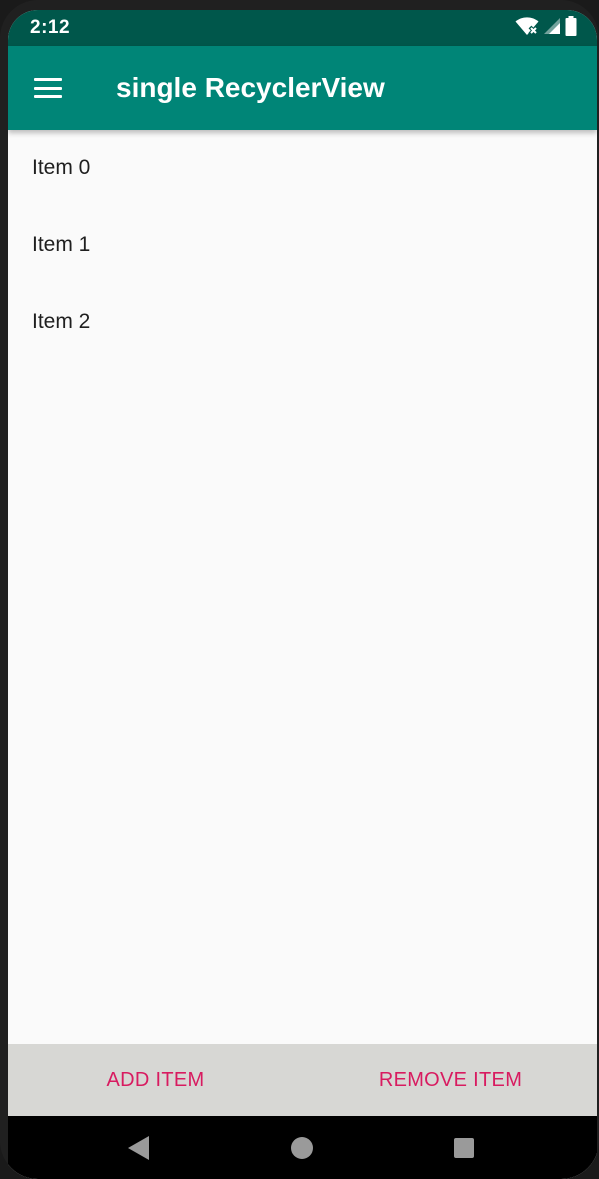 The width and height of the screenshot is (599, 1179). I want to click on list-item: Item 2, so click(302, 322).